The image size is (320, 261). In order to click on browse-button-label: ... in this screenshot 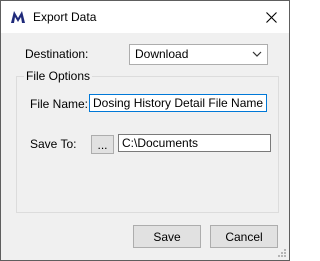, I will do `click(102, 144)`.